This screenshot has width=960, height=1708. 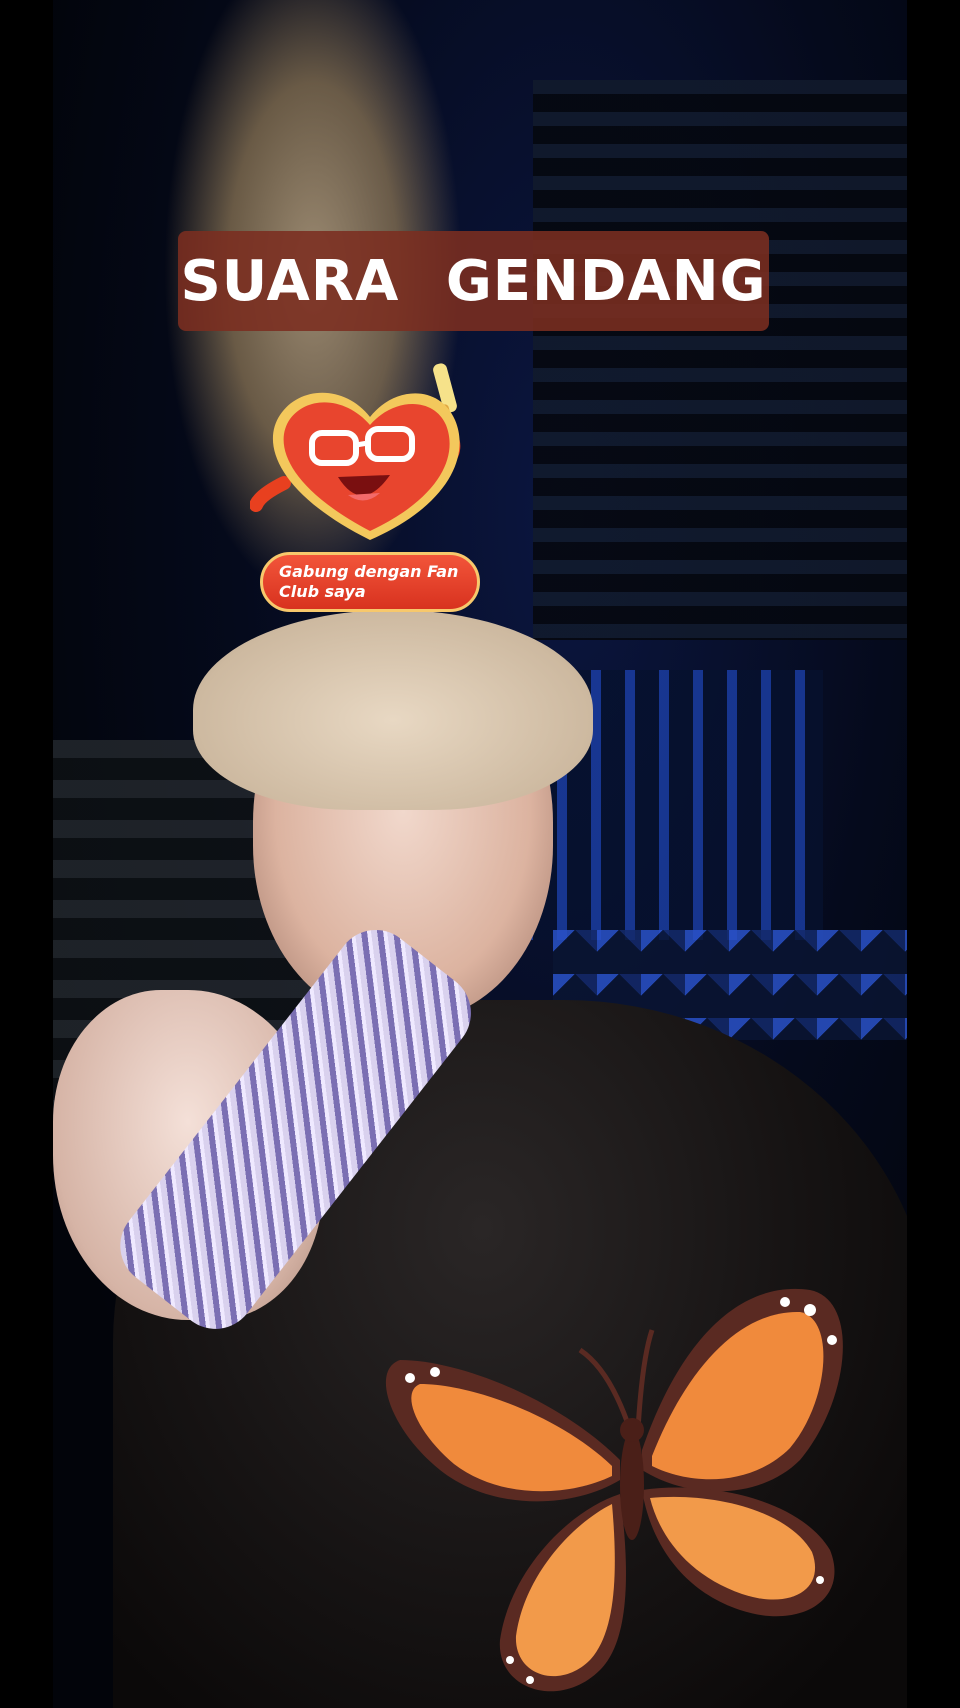 I want to click on fan-club-join-button: Gabung dengan Fan Club saya, so click(x=370, y=582).